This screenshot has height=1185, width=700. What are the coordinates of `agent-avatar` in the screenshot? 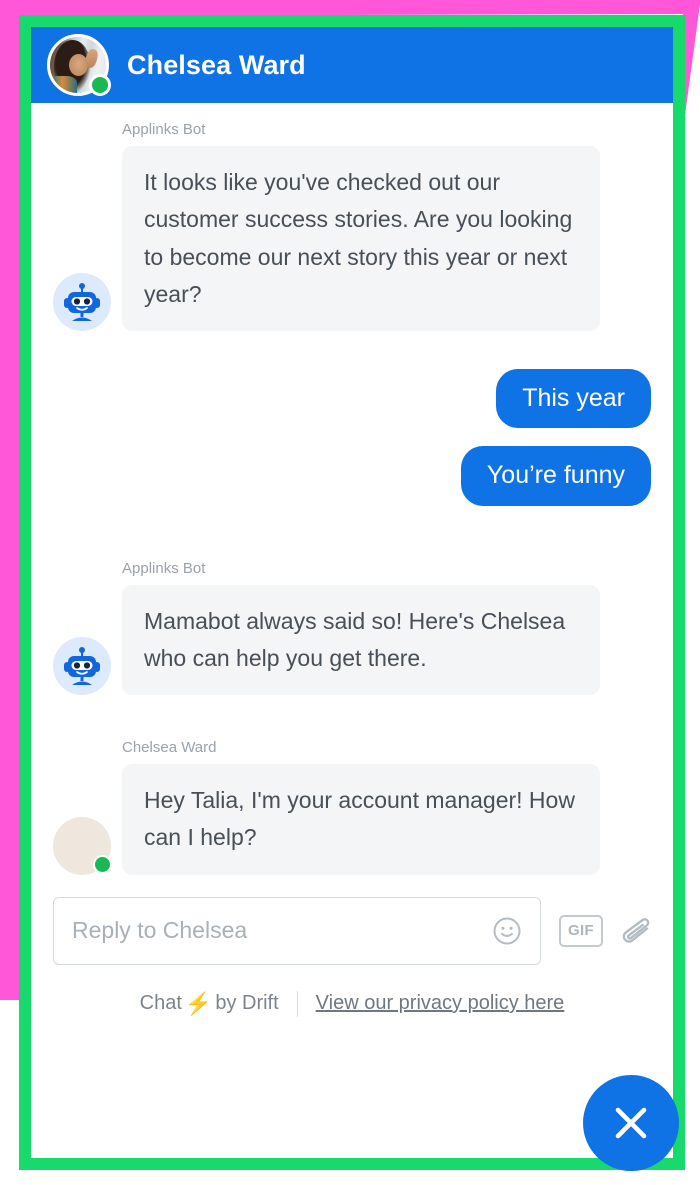 It's located at (82, 845).